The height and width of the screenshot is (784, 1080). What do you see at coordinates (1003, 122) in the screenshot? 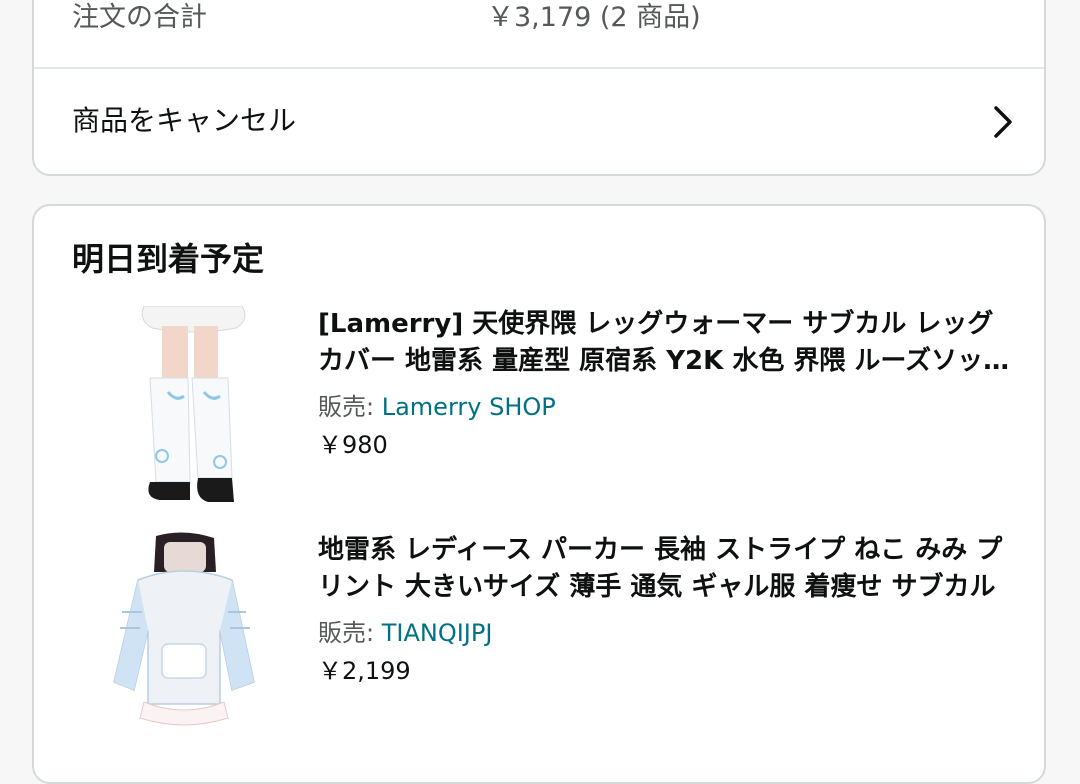
I see `chevron-right-icon` at bounding box center [1003, 122].